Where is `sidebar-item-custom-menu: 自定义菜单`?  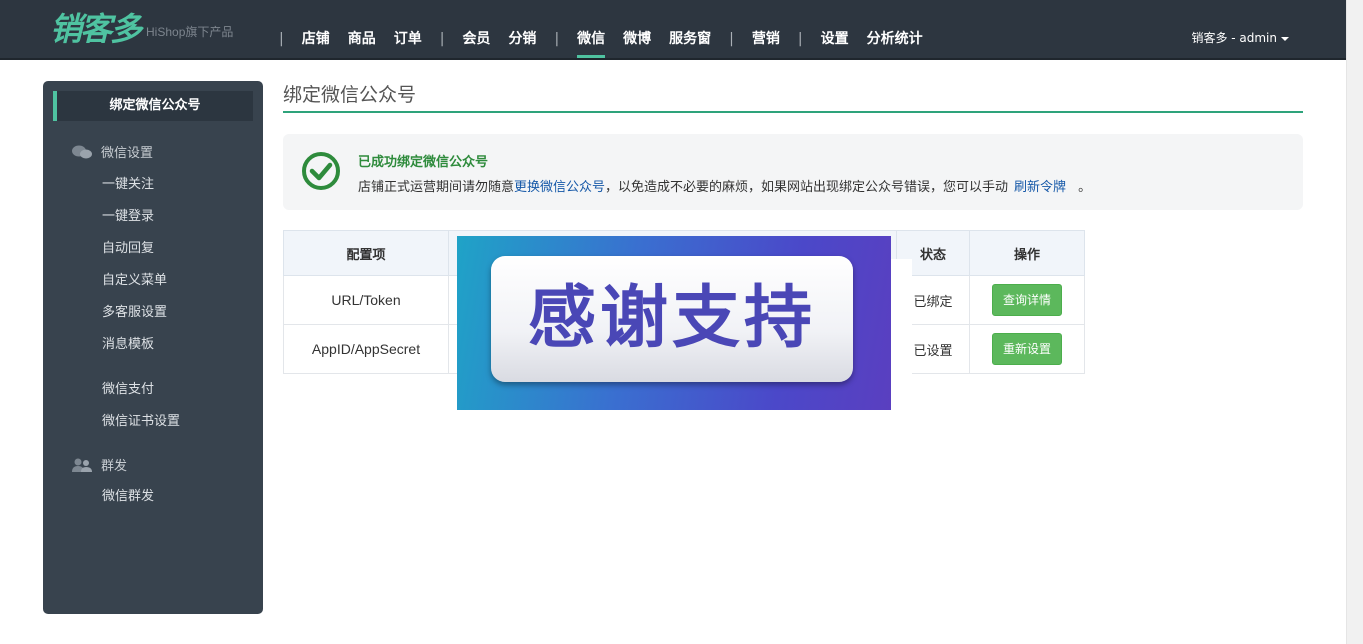 sidebar-item-custom-menu: 自定义菜单 is located at coordinates (134, 278).